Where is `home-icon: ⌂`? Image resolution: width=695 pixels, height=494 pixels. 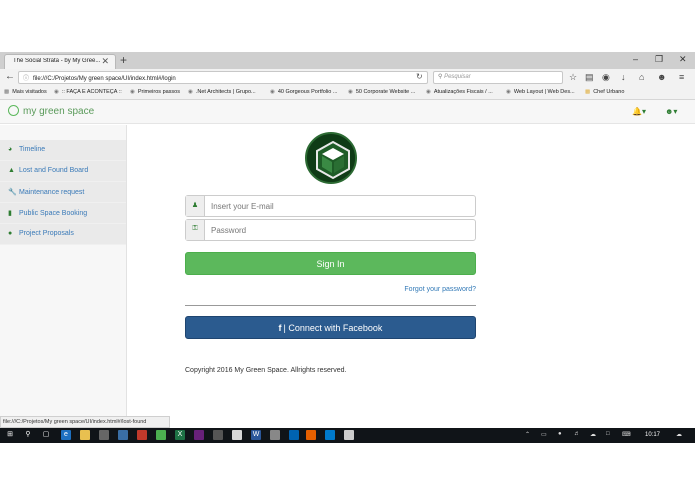 home-icon: ⌂ is located at coordinates (641, 77).